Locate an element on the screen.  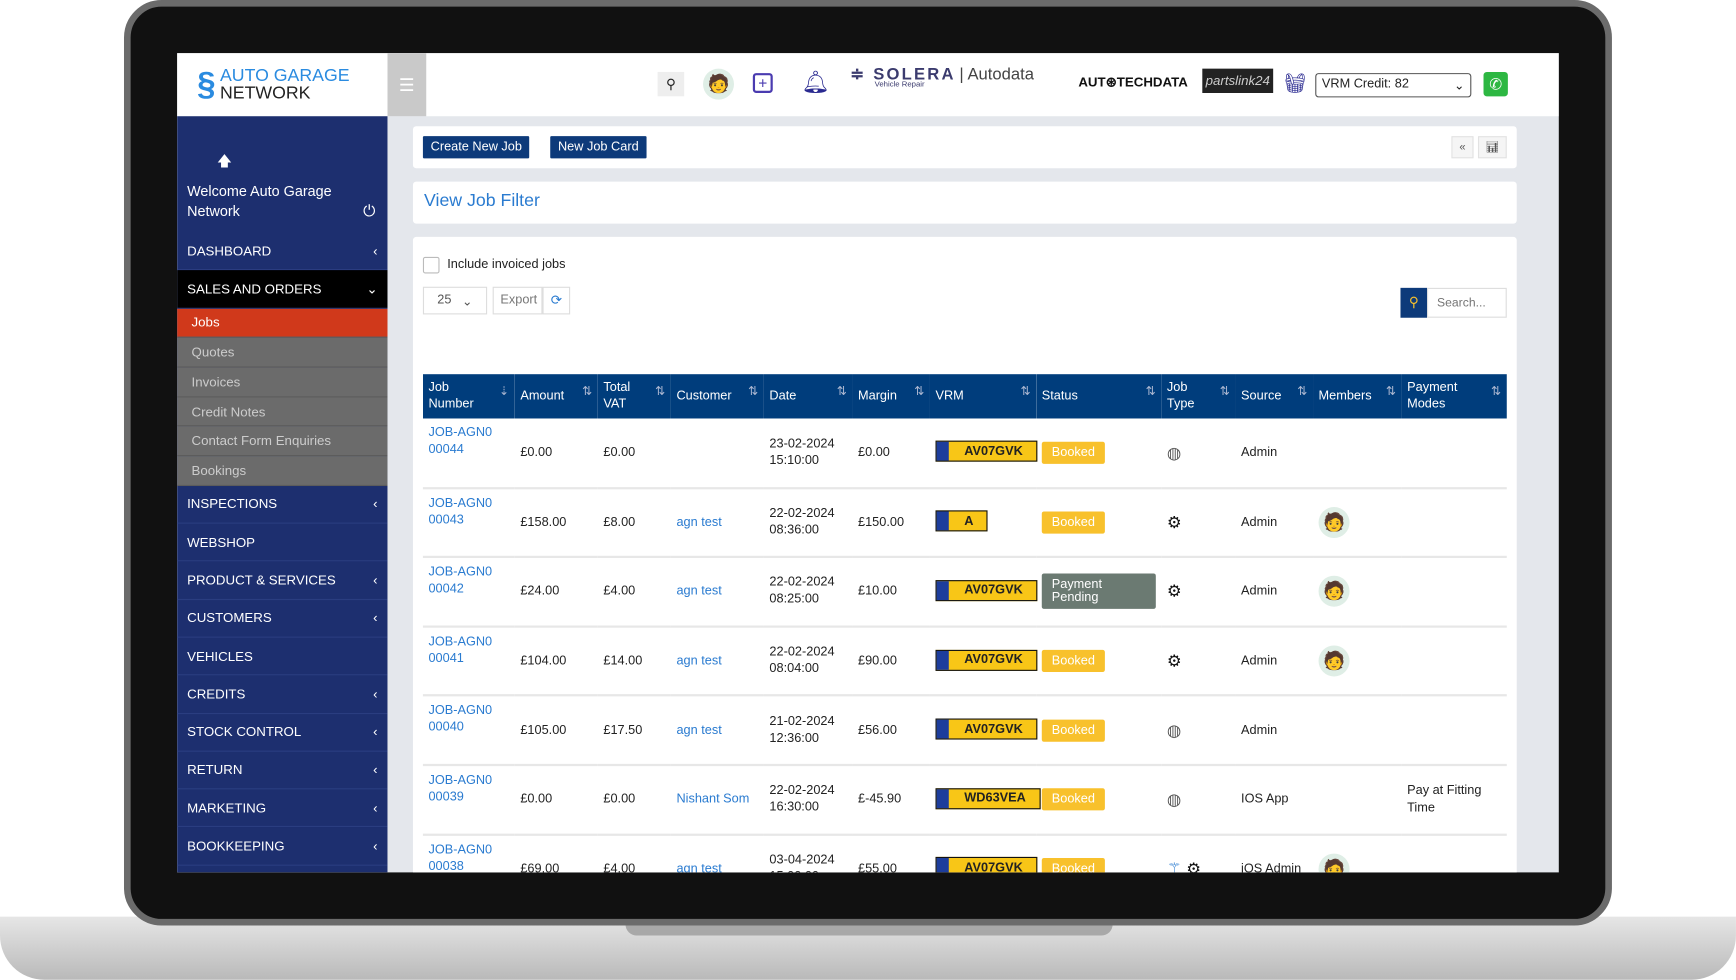
column-header: Status ⇅ is located at coordinates (1099, 396).